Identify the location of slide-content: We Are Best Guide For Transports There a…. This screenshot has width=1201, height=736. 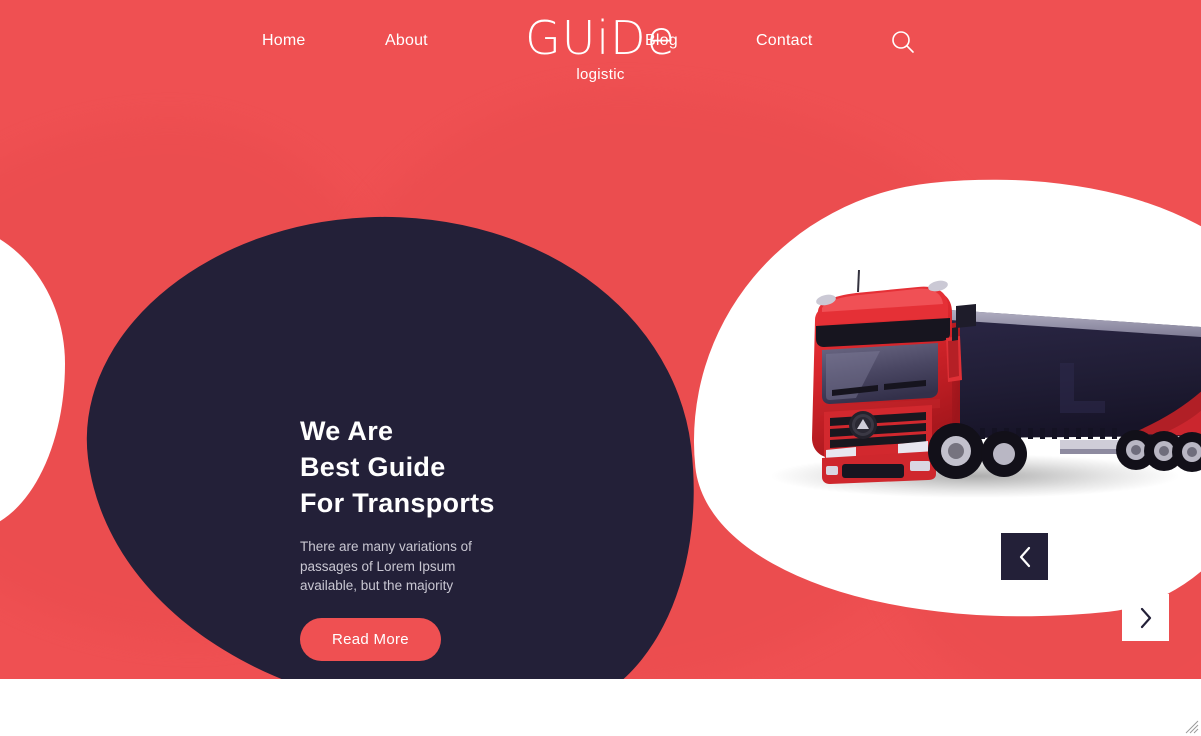
(465, 537).